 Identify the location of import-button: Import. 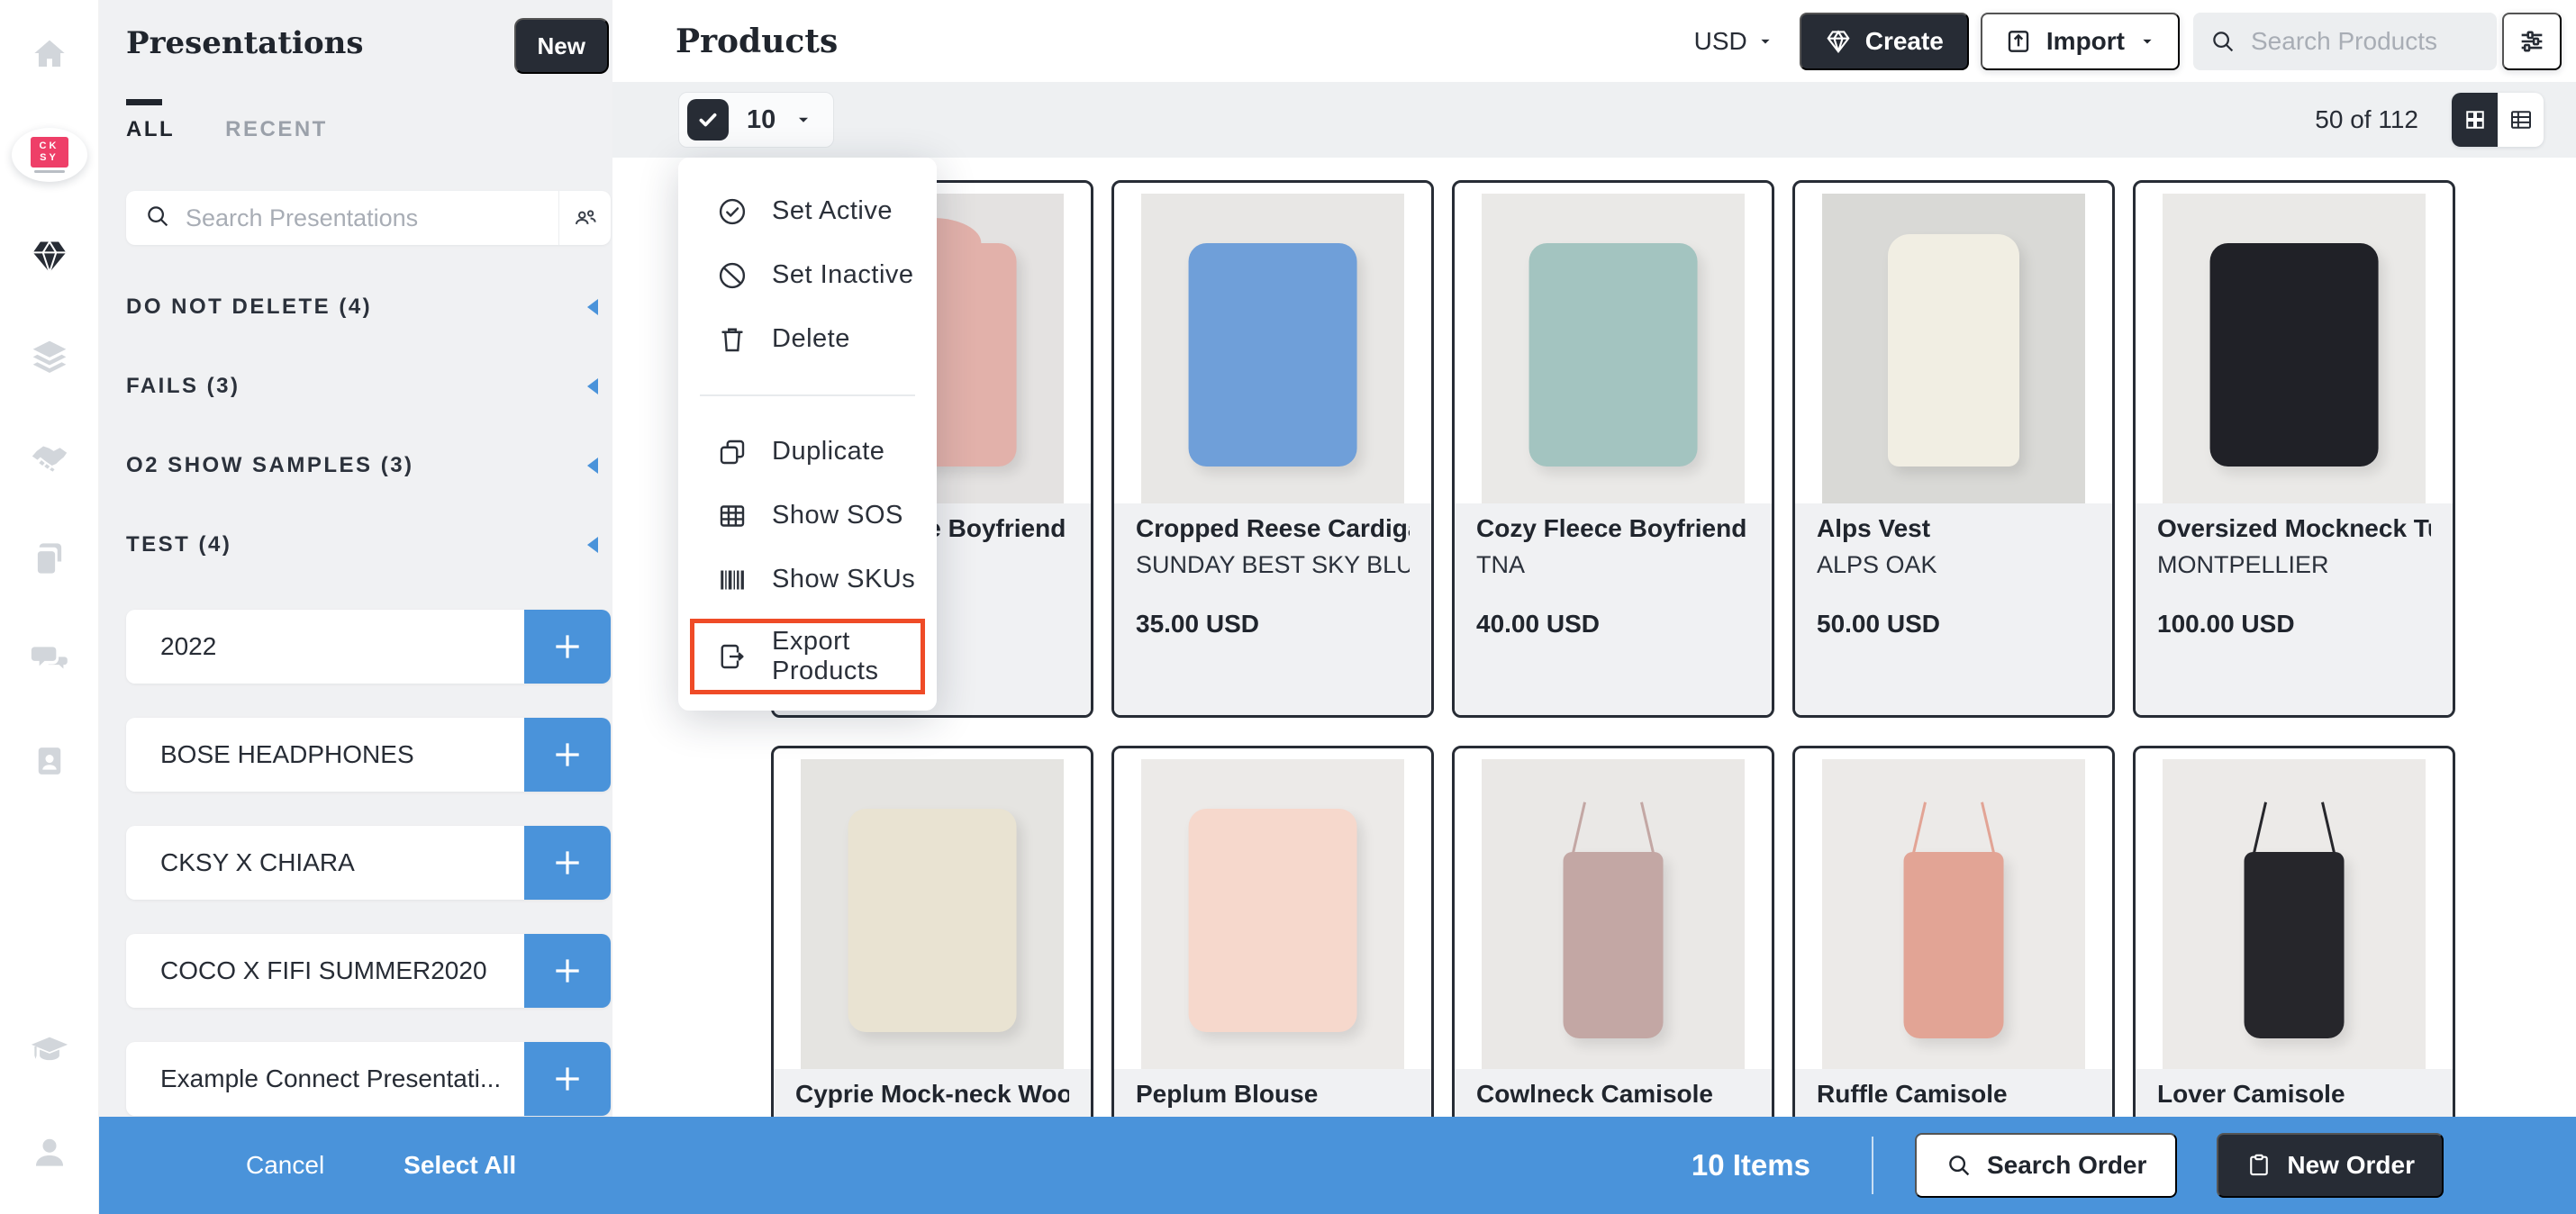
(2080, 41).